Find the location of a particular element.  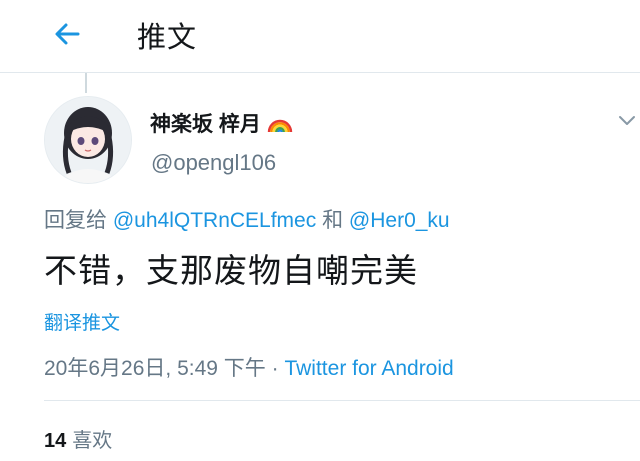

likes-stat: 14 喜欢 is located at coordinates (78, 438).